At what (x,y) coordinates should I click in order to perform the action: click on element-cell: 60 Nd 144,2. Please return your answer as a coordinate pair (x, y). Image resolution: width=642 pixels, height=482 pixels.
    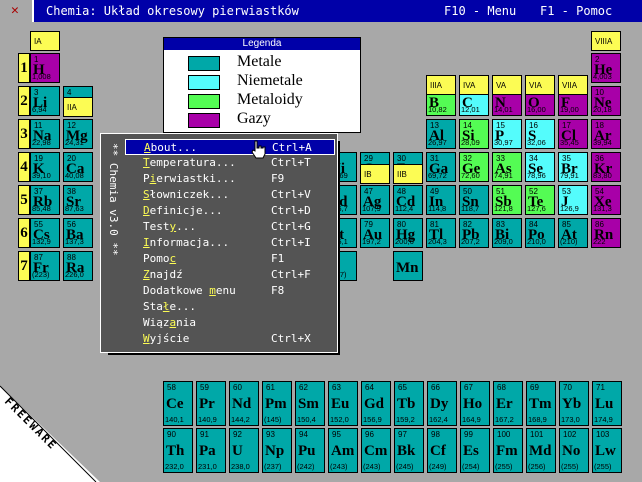
    Looking at the image, I should click on (244, 403).